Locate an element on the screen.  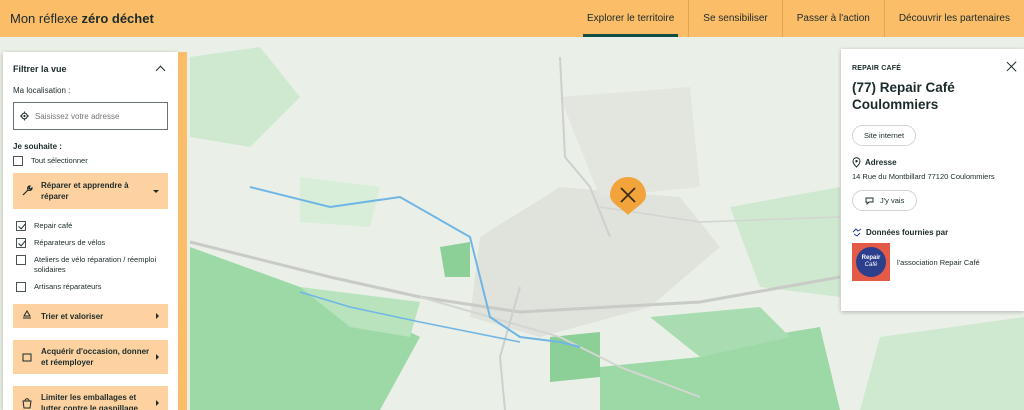
repair-cafe-checkbox is located at coordinates (21, 226).